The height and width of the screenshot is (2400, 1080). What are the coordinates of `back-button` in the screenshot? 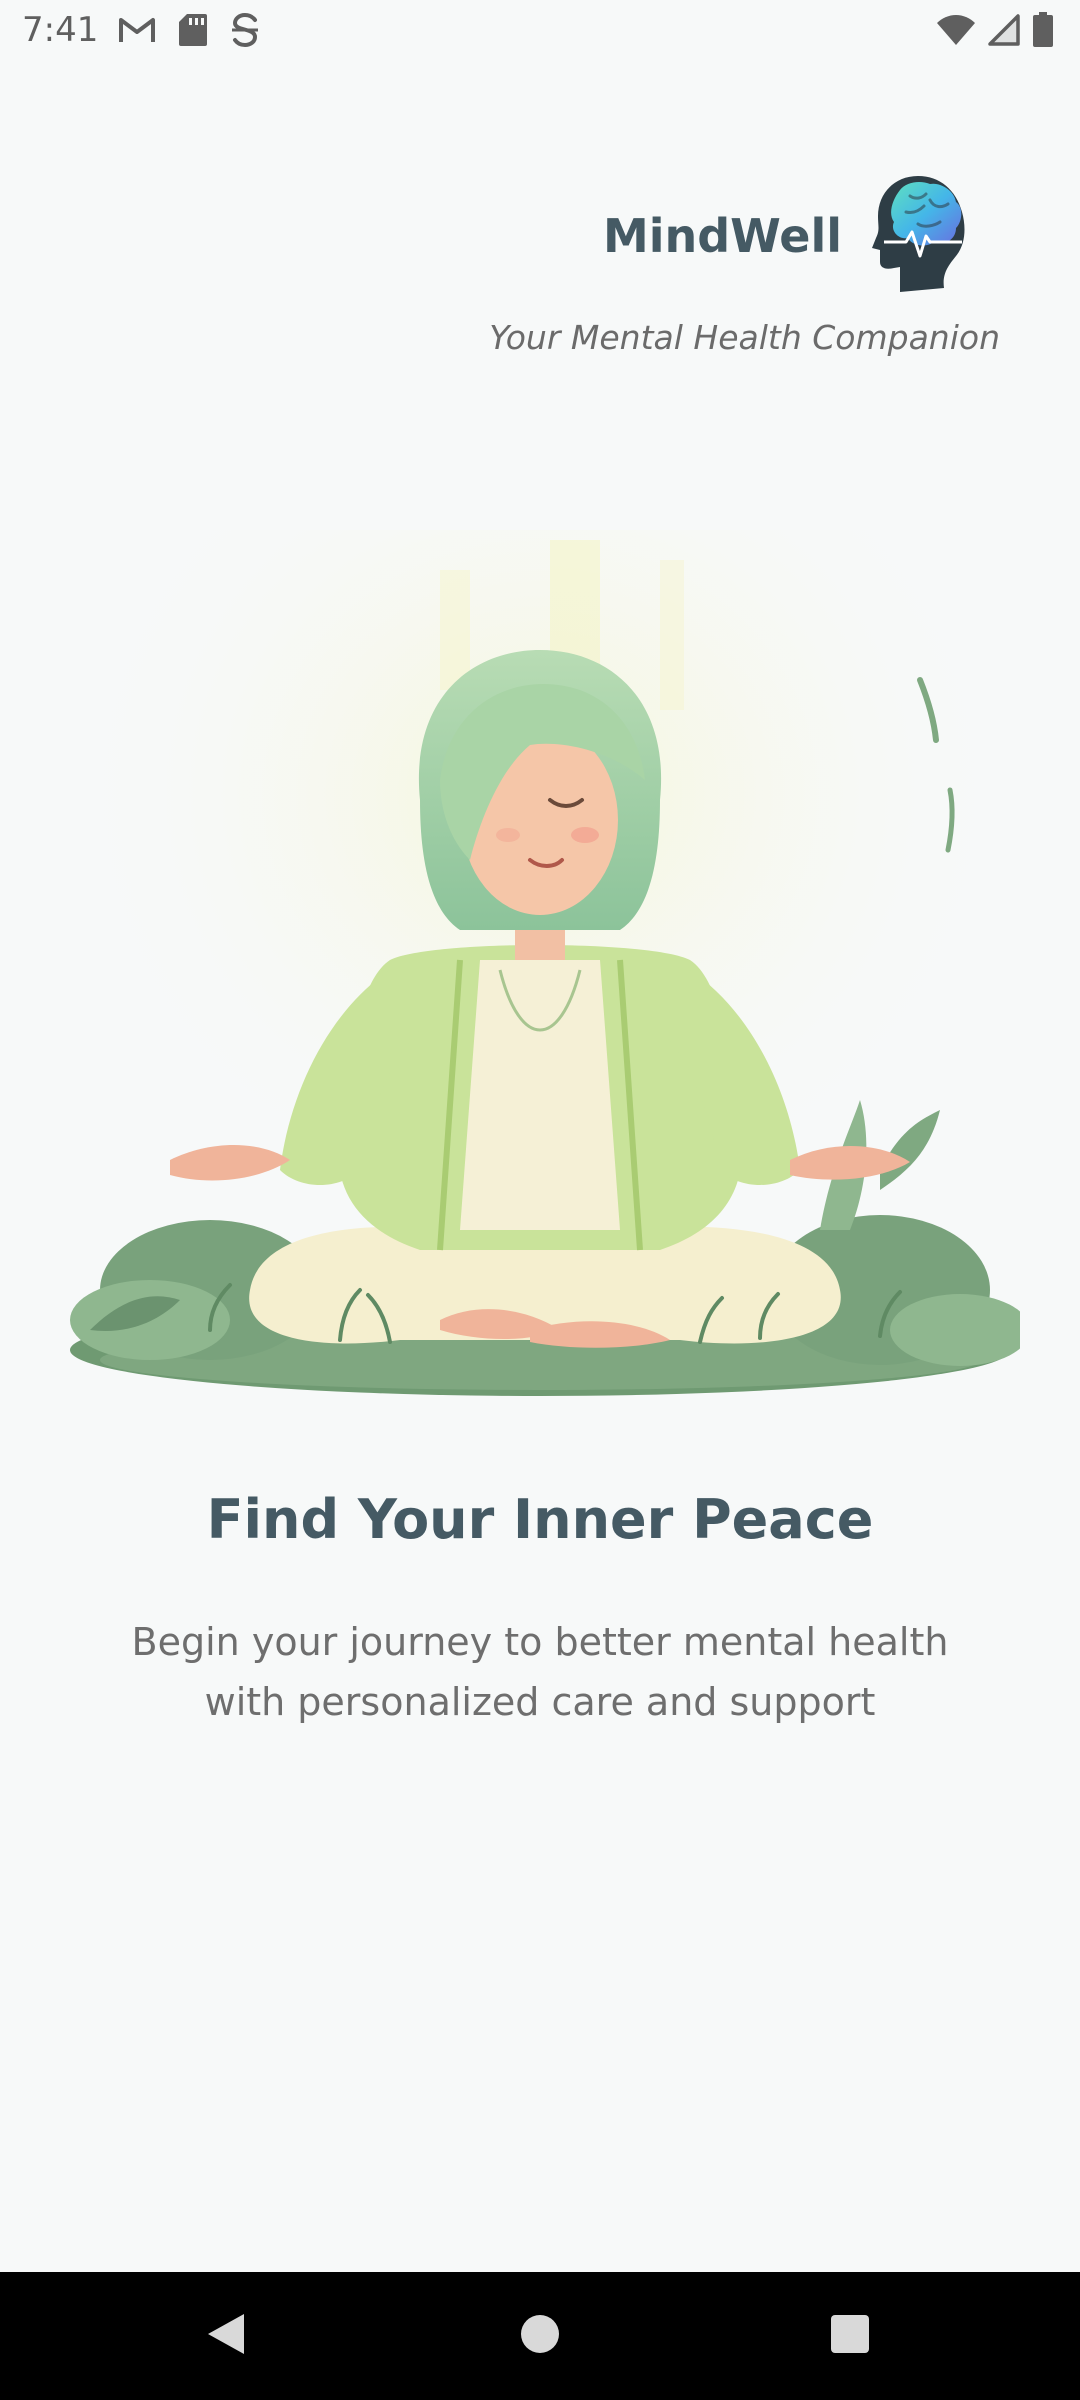 It's located at (226, 2336).